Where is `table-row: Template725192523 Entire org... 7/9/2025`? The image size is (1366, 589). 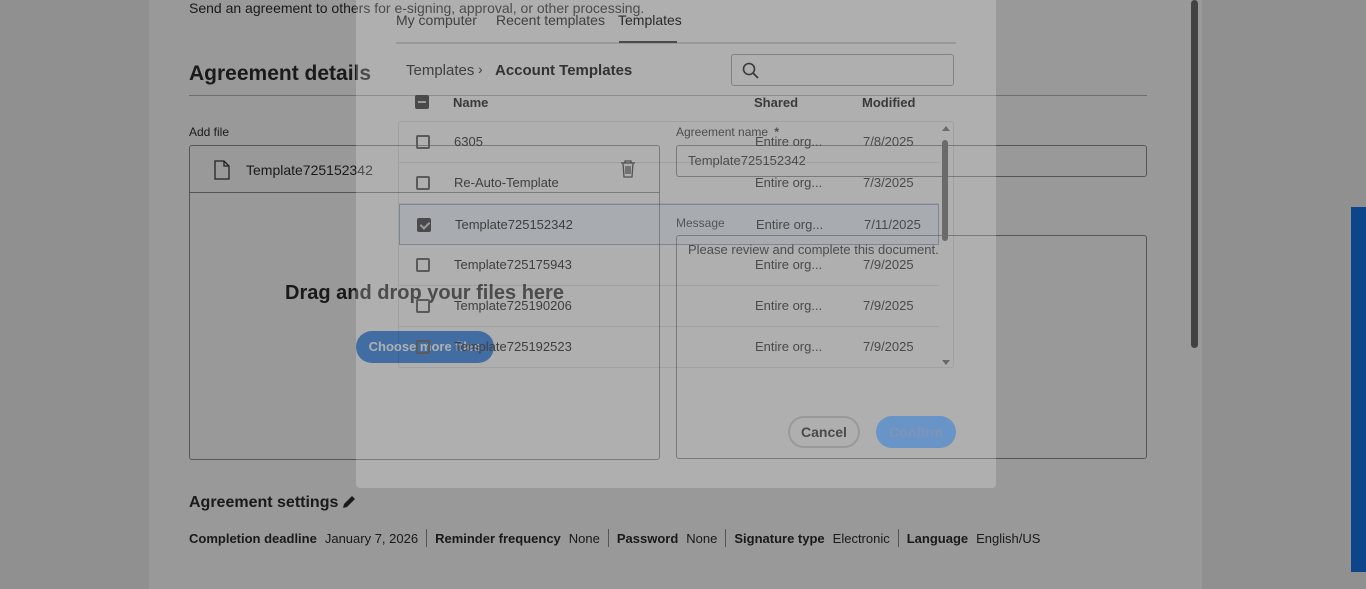
table-row: Template725192523 Entire org... 7/9/2025 is located at coordinates (669, 347).